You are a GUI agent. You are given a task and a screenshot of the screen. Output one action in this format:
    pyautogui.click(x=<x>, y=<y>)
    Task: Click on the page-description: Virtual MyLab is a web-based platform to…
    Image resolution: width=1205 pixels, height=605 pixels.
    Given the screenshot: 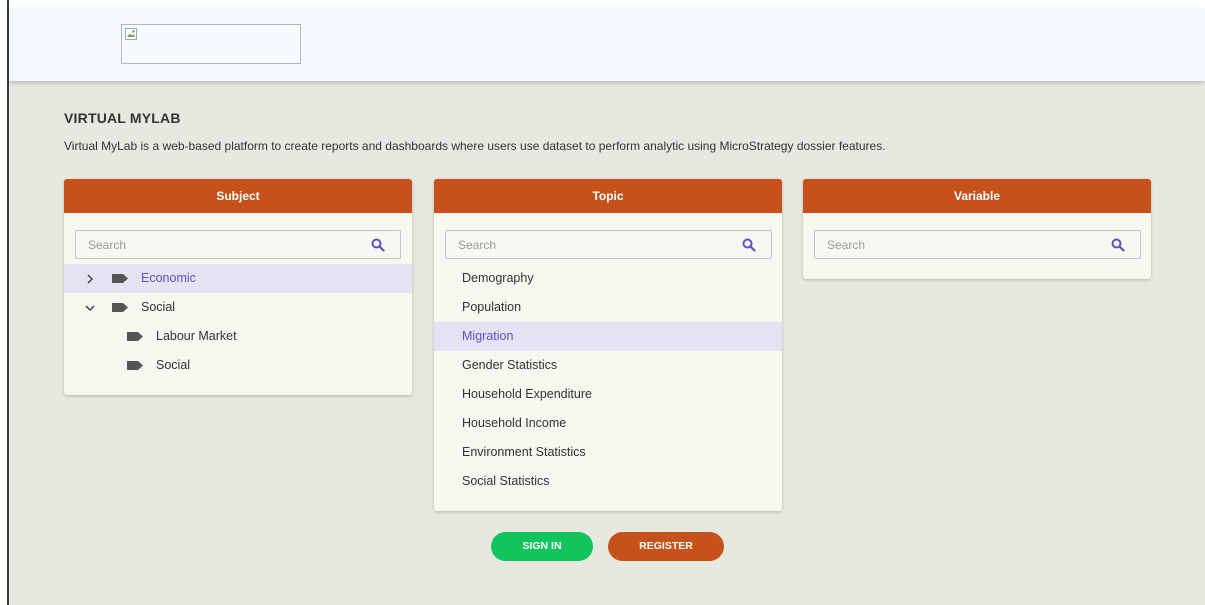 What is the action you would take?
    pyautogui.click(x=475, y=146)
    